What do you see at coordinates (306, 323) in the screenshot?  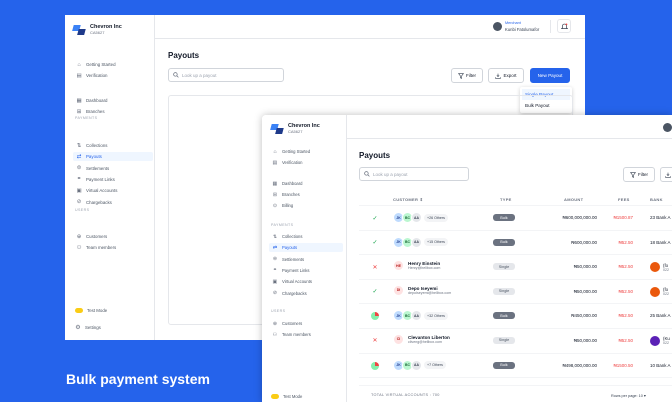 I see `front-sidebar-item-customers: ⊕ Customers` at bounding box center [306, 323].